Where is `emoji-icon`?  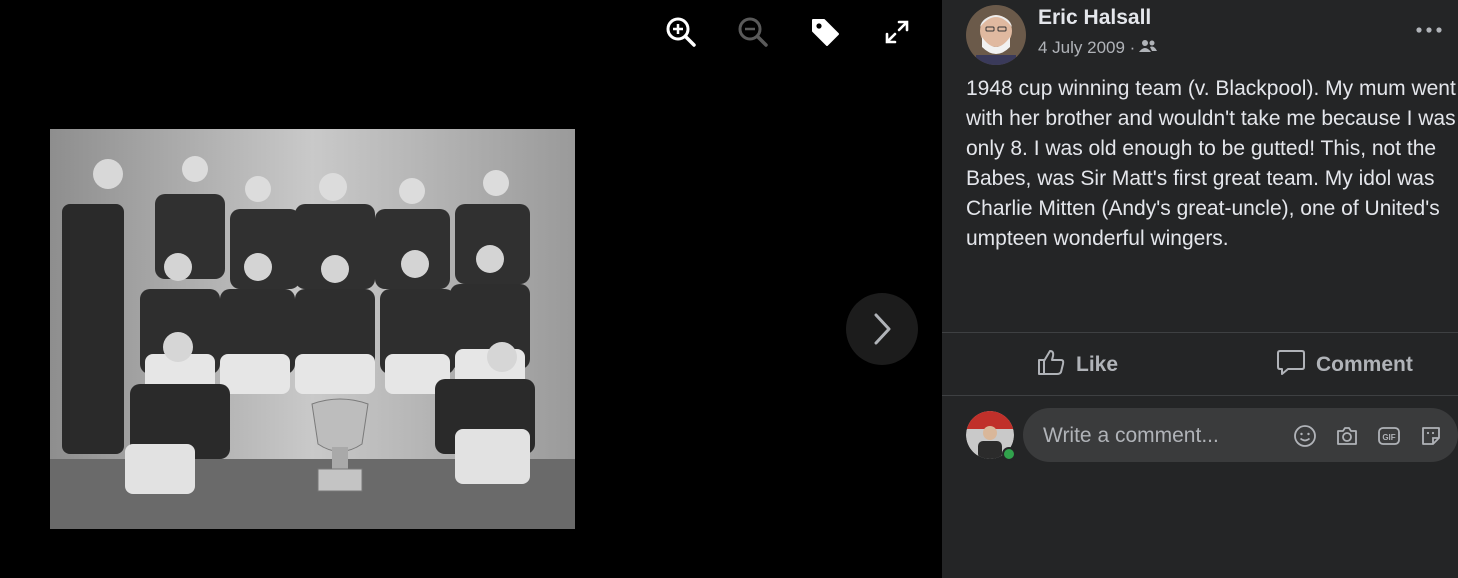
emoji-icon is located at coordinates (1305, 436).